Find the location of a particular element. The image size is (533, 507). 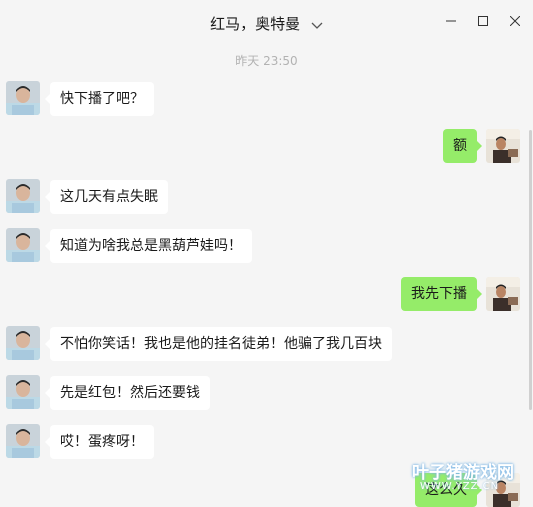

message-bubble: 先是红包！然后还要钱 is located at coordinates (127, 393).